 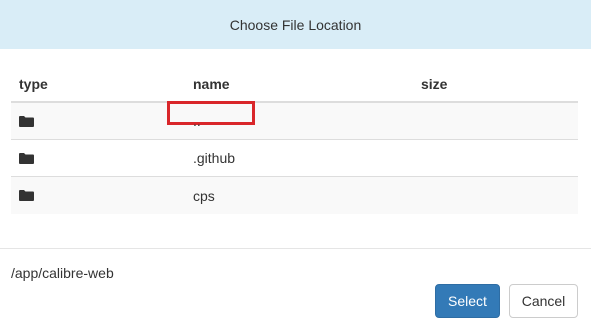 What do you see at coordinates (62, 273) in the screenshot?
I see `current-path: /app/calibre-web` at bounding box center [62, 273].